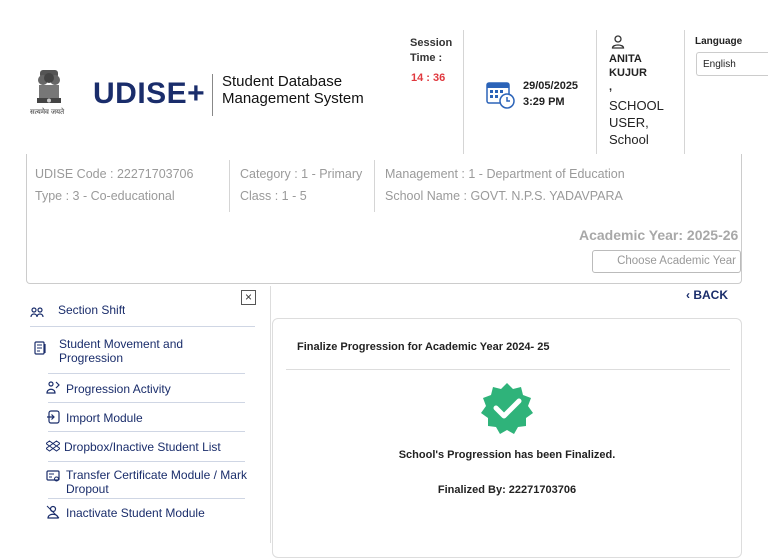 The width and height of the screenshot is (768, 558). I want to click on current-datetime: 29/05/2025 3:29 PM, so click(550, 94).